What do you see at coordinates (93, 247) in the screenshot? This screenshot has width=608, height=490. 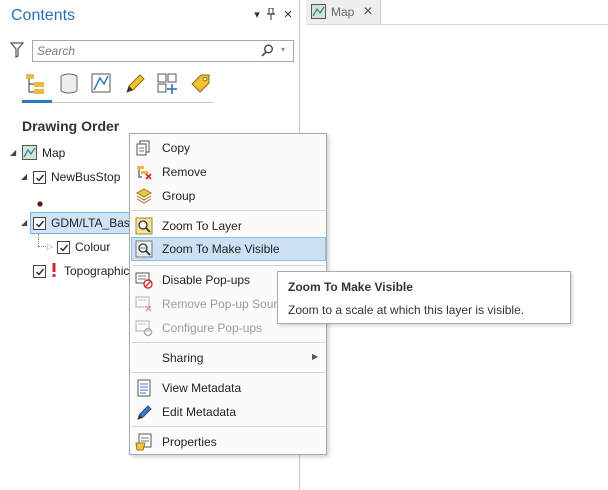 I see `tree-label-layer: Colour` at bounding box center [93, 247].